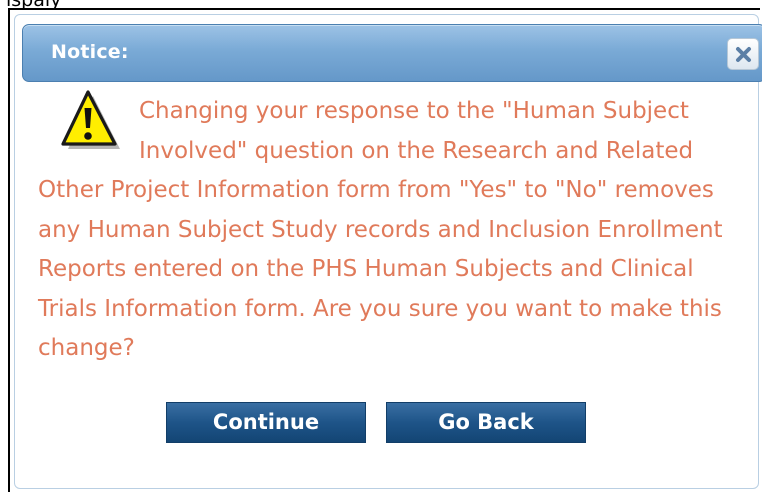 The image size is (762, 493). Describe the element at coordinates (392, 53) in the screenshot. I see `dialog-titlebar: Notice:` at that location.